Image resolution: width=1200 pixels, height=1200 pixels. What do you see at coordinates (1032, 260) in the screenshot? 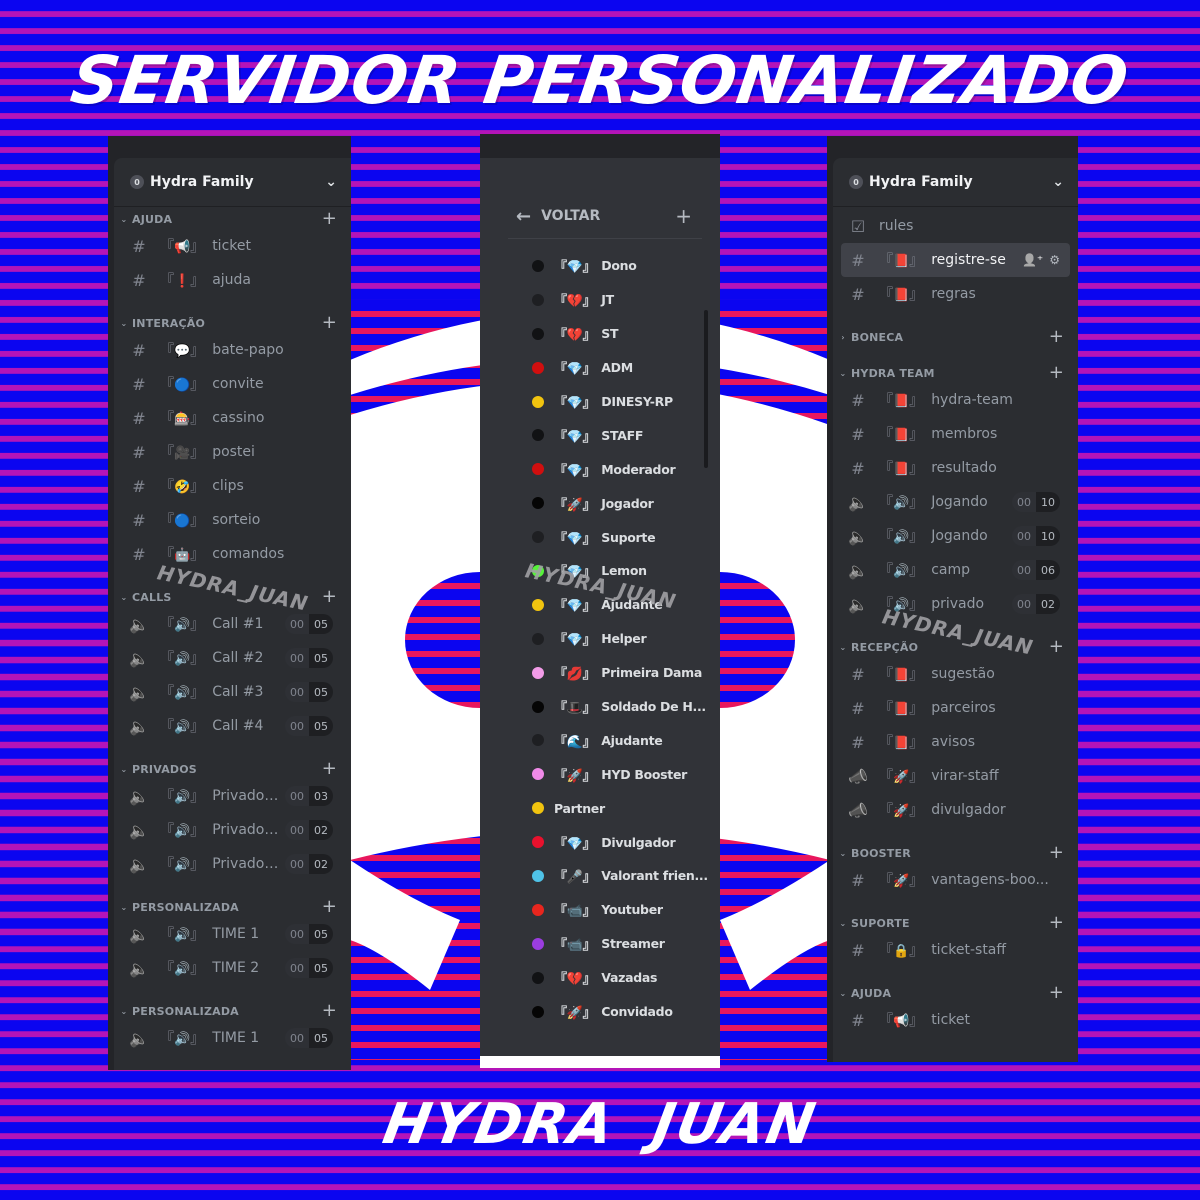
I see `invite-icon: 👤⁺` at bounding box center [1032, 260].